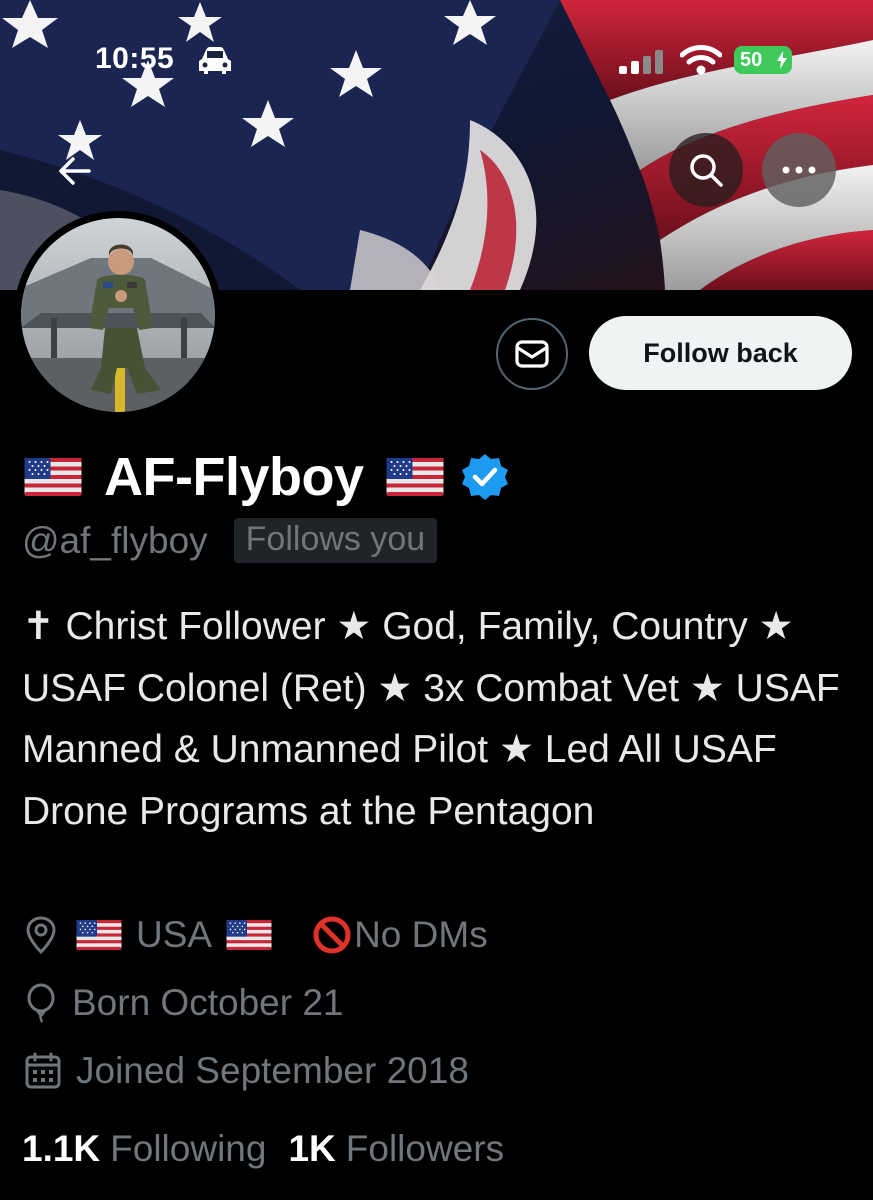  I want to click on arrow-left-icon, so click(75, 171).